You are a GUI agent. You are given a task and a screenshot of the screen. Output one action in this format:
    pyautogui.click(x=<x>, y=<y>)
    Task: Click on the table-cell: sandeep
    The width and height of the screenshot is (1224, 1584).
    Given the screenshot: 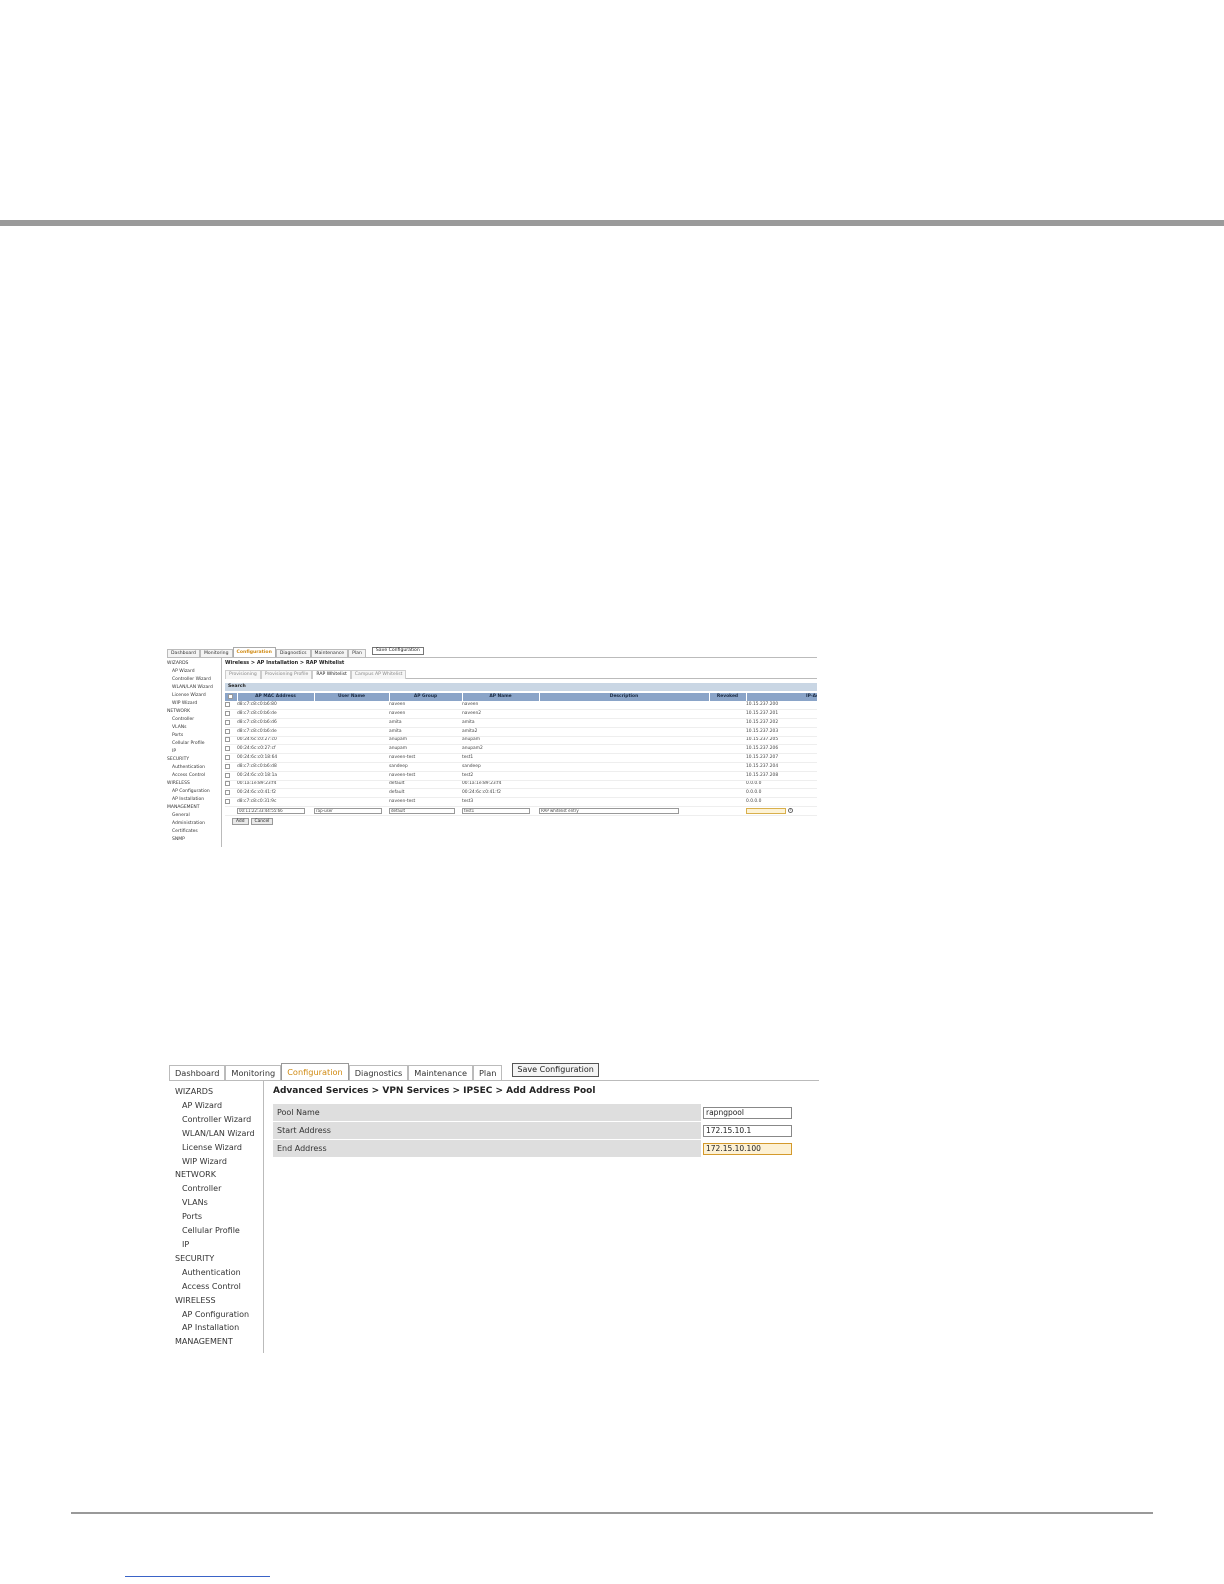 What is the action you would take?
    pyautogui.click(x=425, y=767)
    